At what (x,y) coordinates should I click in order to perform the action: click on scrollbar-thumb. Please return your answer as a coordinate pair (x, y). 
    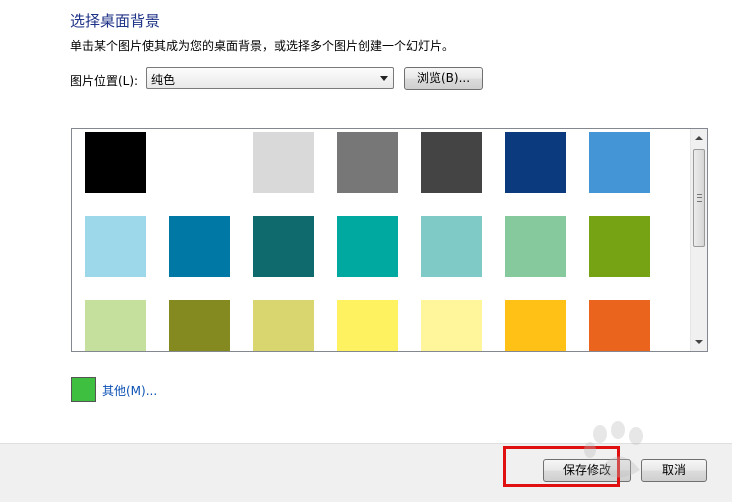
    Looking at the image, I should click on (699, 198).